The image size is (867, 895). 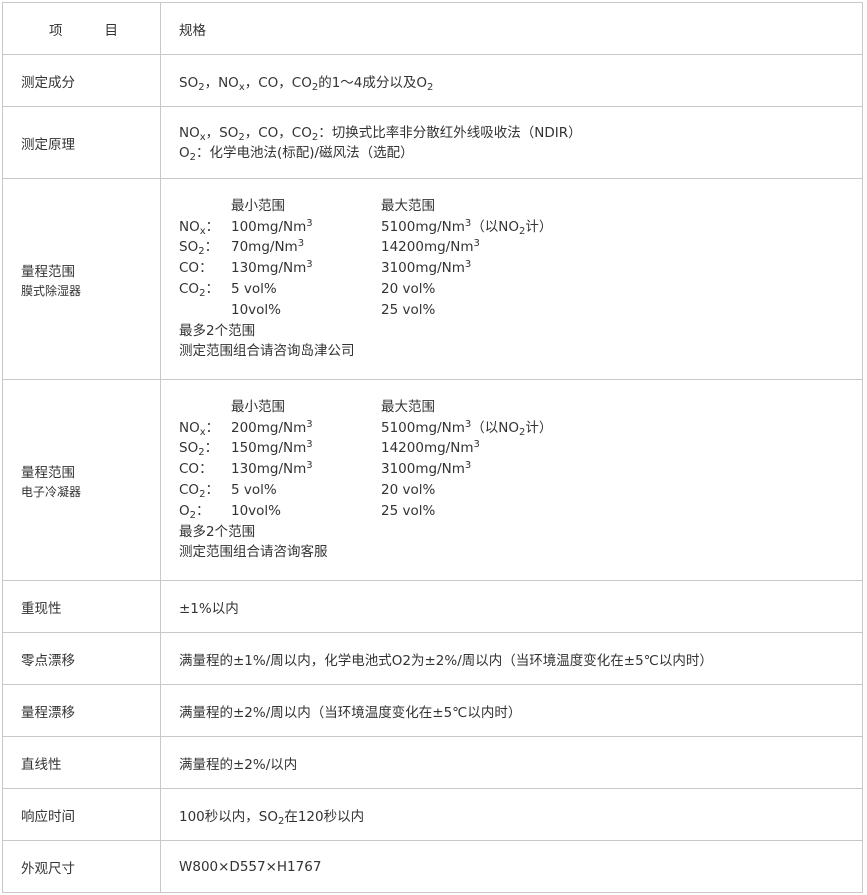 What do you see at coordinates (81, 80) in the screenshot?
I see `row-label: 测定成分` at bounding box center [81, 80].